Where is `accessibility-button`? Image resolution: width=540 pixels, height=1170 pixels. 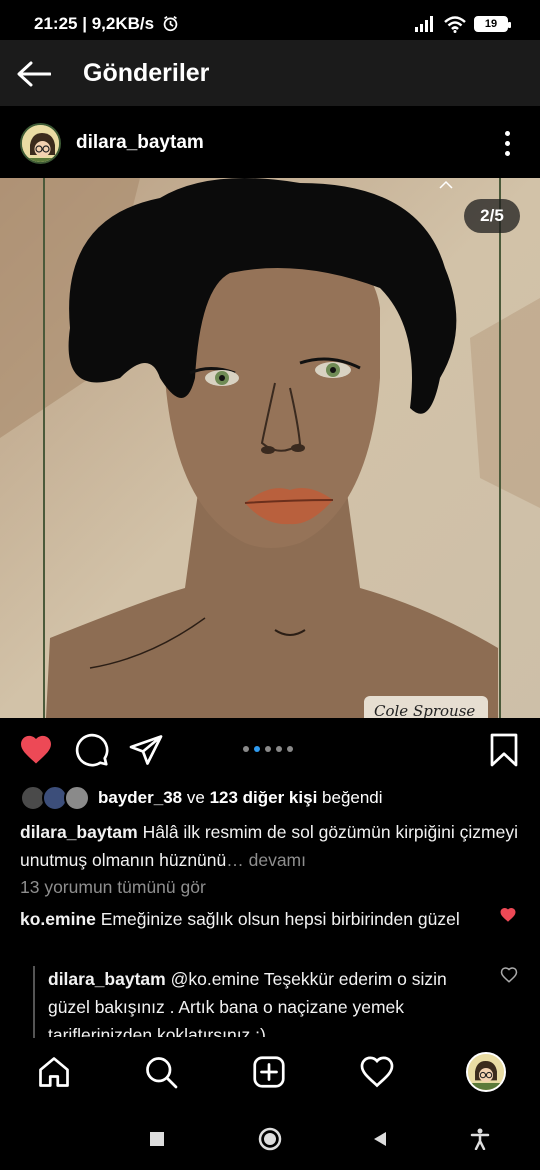
accessibility-button is located at coordinates (480, 1139).